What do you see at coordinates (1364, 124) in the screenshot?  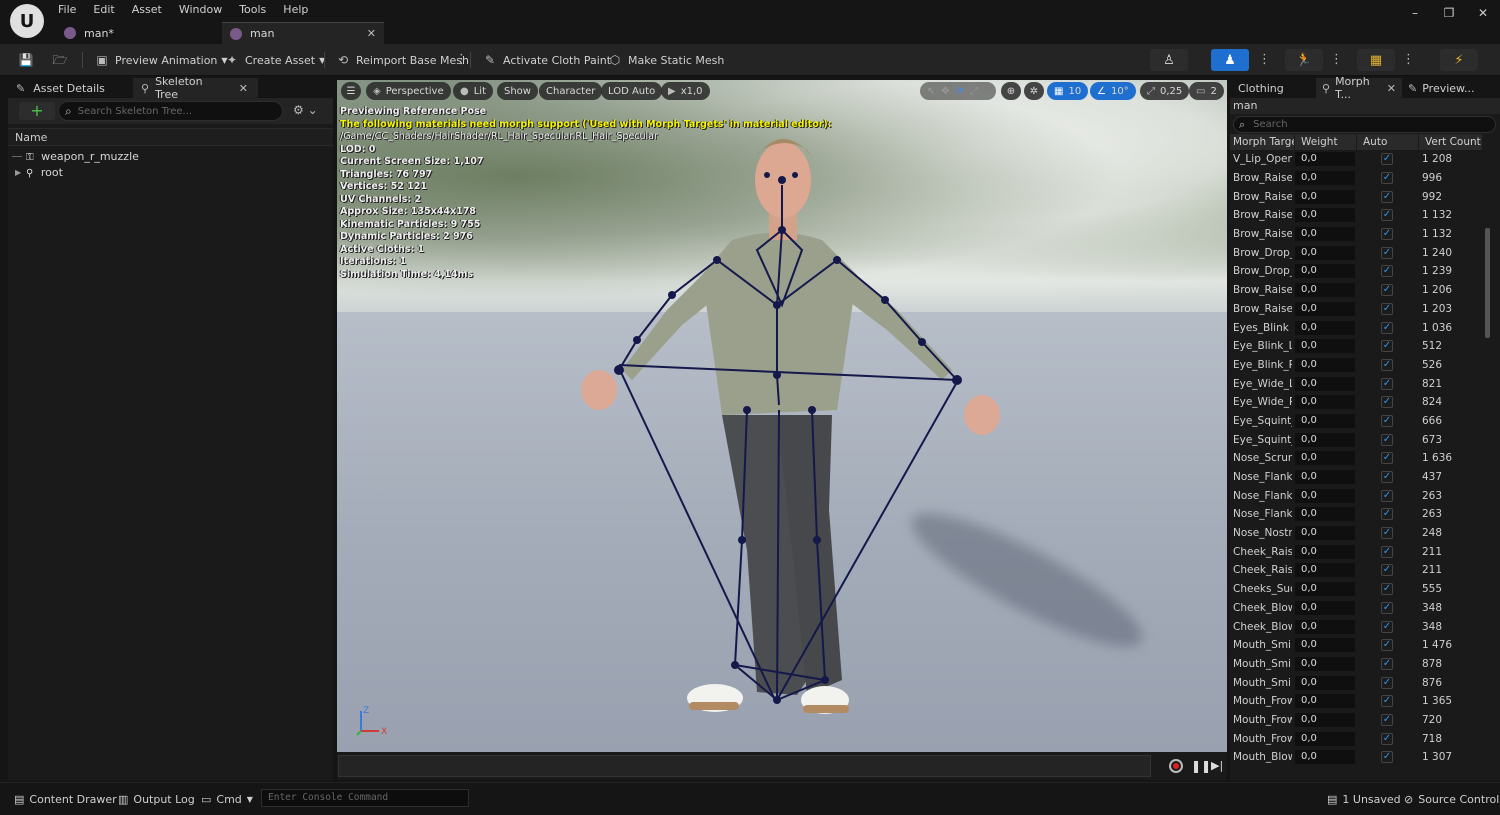 I see `morph-search-input: ⌕ Search` at bounding box center [1364, 124].